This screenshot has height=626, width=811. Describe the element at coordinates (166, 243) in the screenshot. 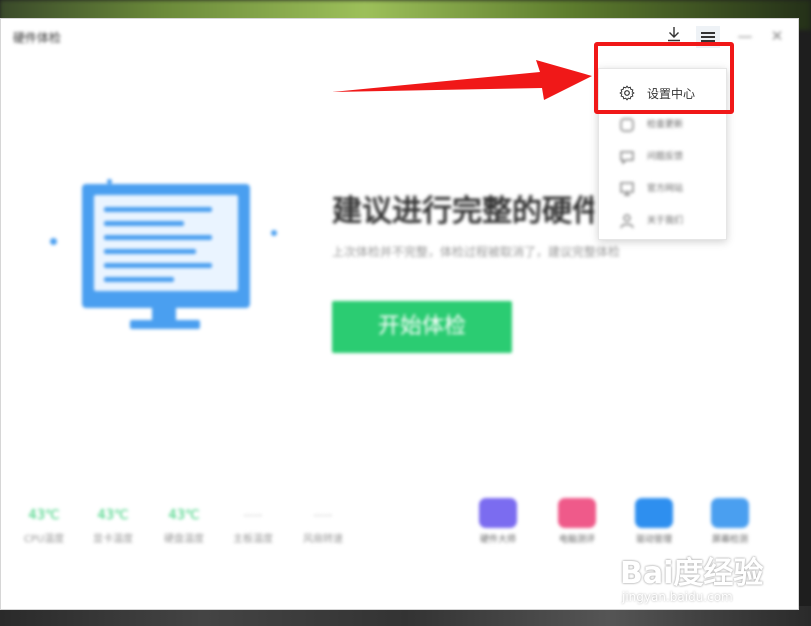

I see `monitor-display` at that location.